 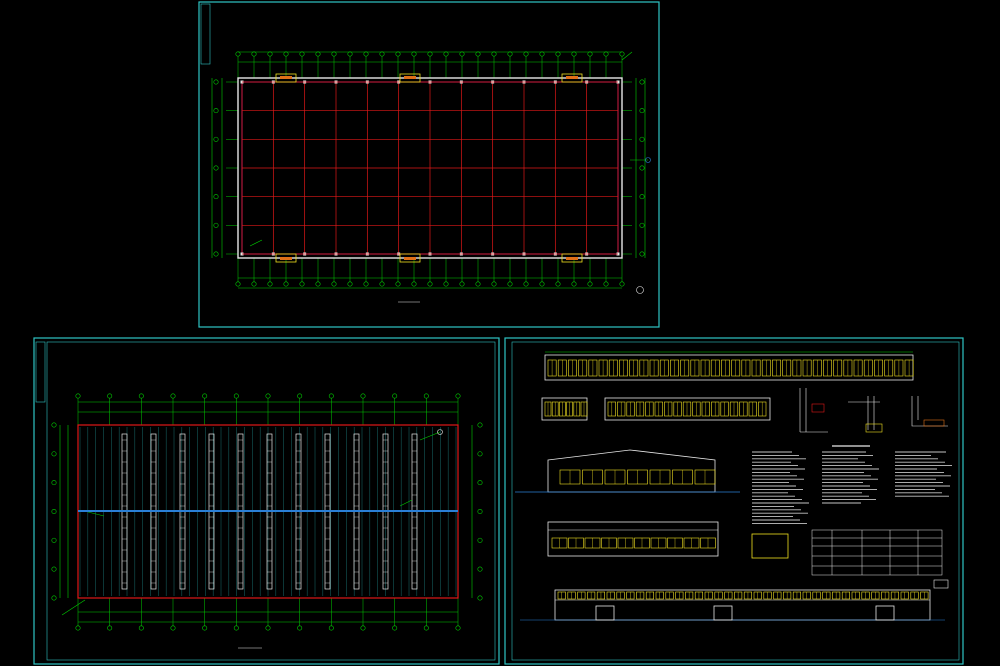 What do you see at coordinates (734, 600) in the screenshot?
I see `elevation-long-bottom` at bounding box center [734, 600].